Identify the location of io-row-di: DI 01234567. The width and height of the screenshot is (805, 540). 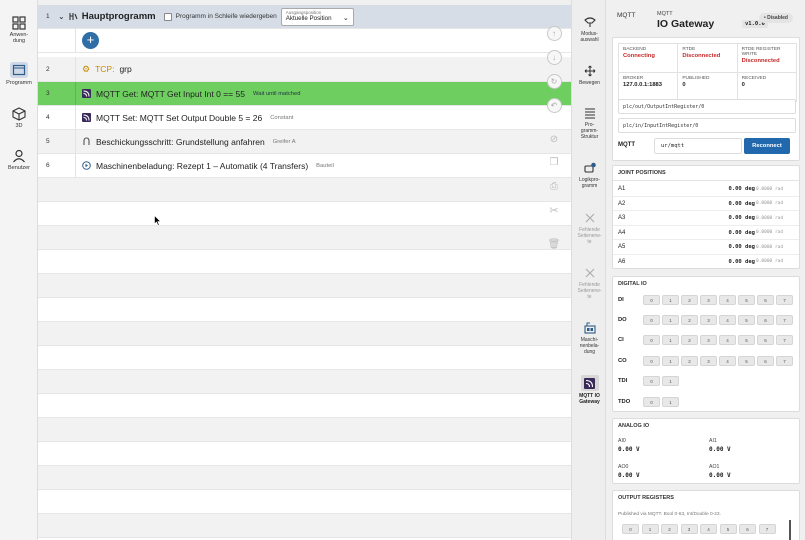
(706, 302).